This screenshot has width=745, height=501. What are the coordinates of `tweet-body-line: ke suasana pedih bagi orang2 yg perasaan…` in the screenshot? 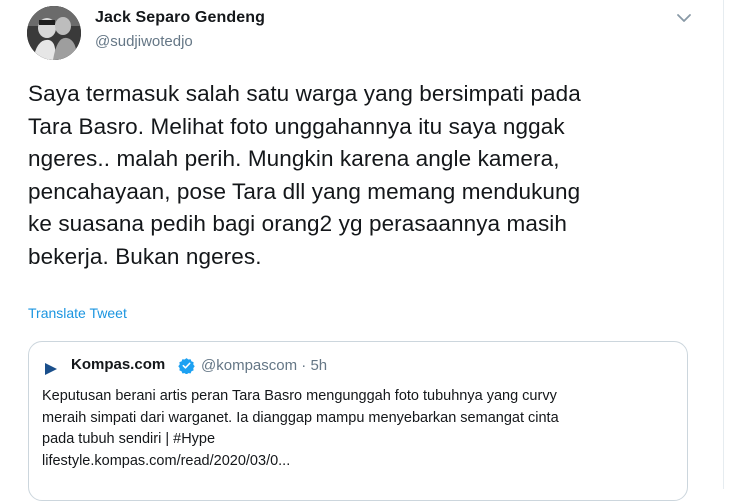 It's located at (298, 223).